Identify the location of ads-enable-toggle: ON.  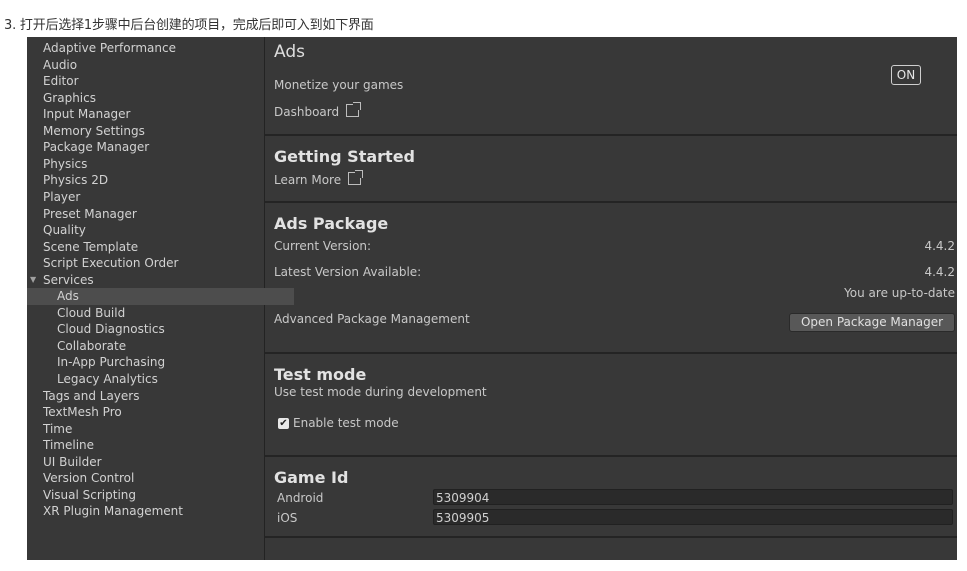
(906, 75).